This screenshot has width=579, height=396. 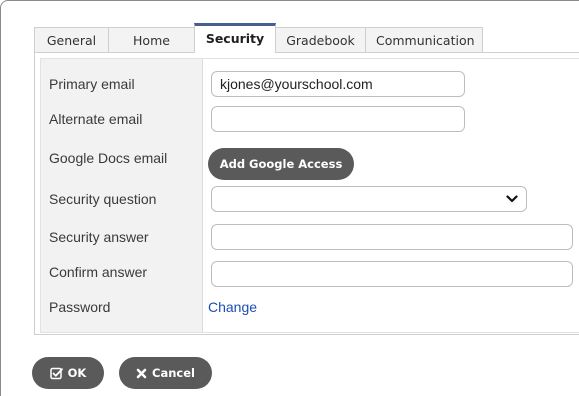 What do you see at coordinates (173, 373) in the screenshot?
I see `cancel-label: Cancel` at bounding box center [173, 373].